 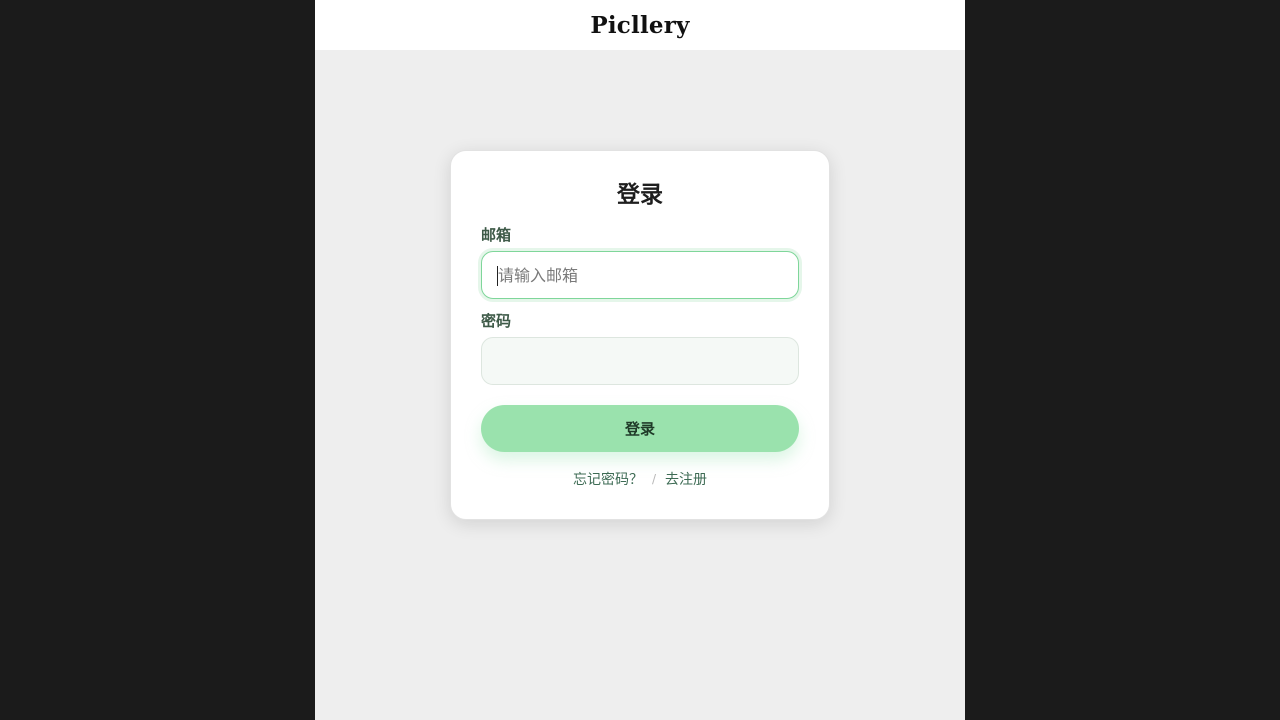 I want to click on login-button: 登录, so click(x=640, y=428).